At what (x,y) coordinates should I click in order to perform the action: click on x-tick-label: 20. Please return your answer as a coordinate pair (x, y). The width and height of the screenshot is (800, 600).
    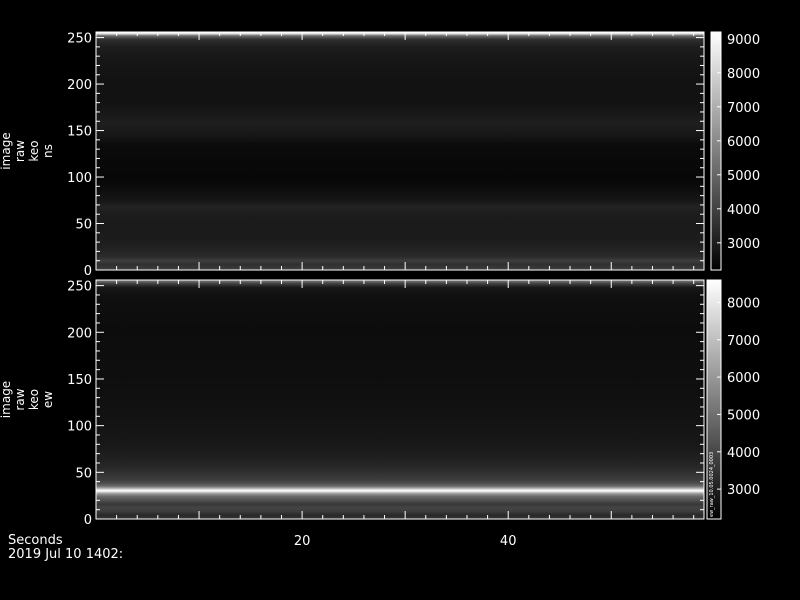
    Looking at the image, I should click on (302, 541).